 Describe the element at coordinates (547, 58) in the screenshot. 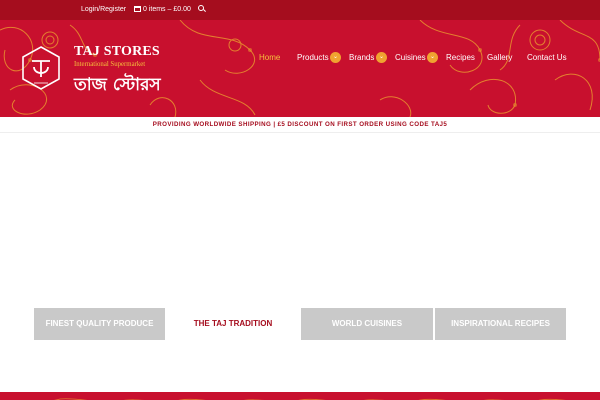

I see `nav-contact-us: Contact Us` at that location.